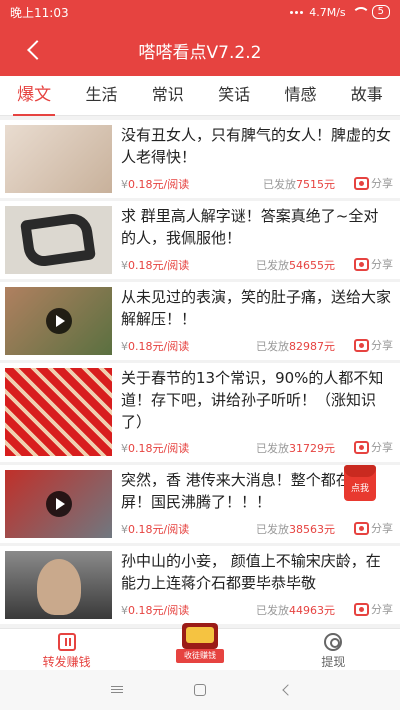 This screenshot has height=710, width=400. I want to click on back-icon, so click(34, 50).